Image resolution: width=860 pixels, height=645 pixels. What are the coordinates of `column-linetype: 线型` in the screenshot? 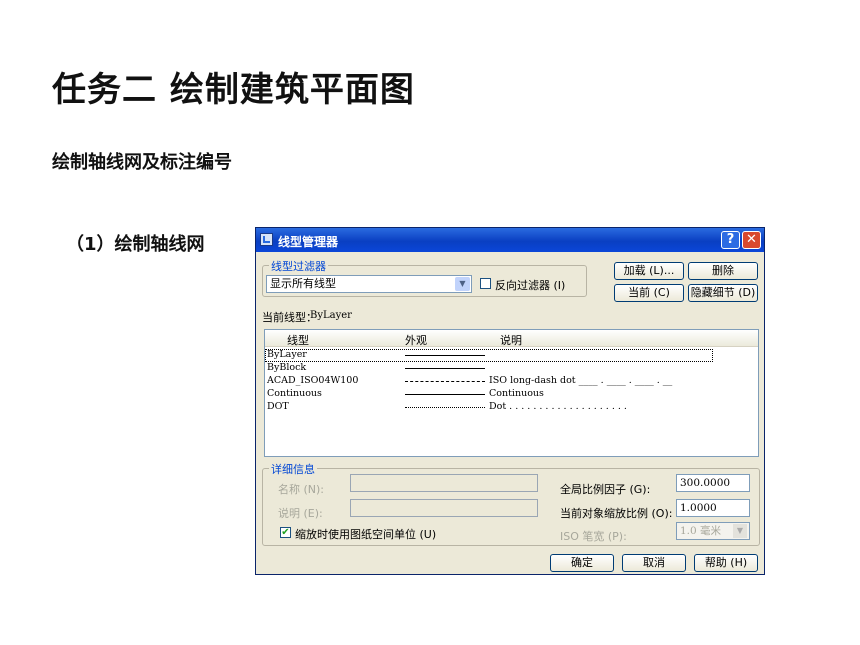 It's located at (298, 340).